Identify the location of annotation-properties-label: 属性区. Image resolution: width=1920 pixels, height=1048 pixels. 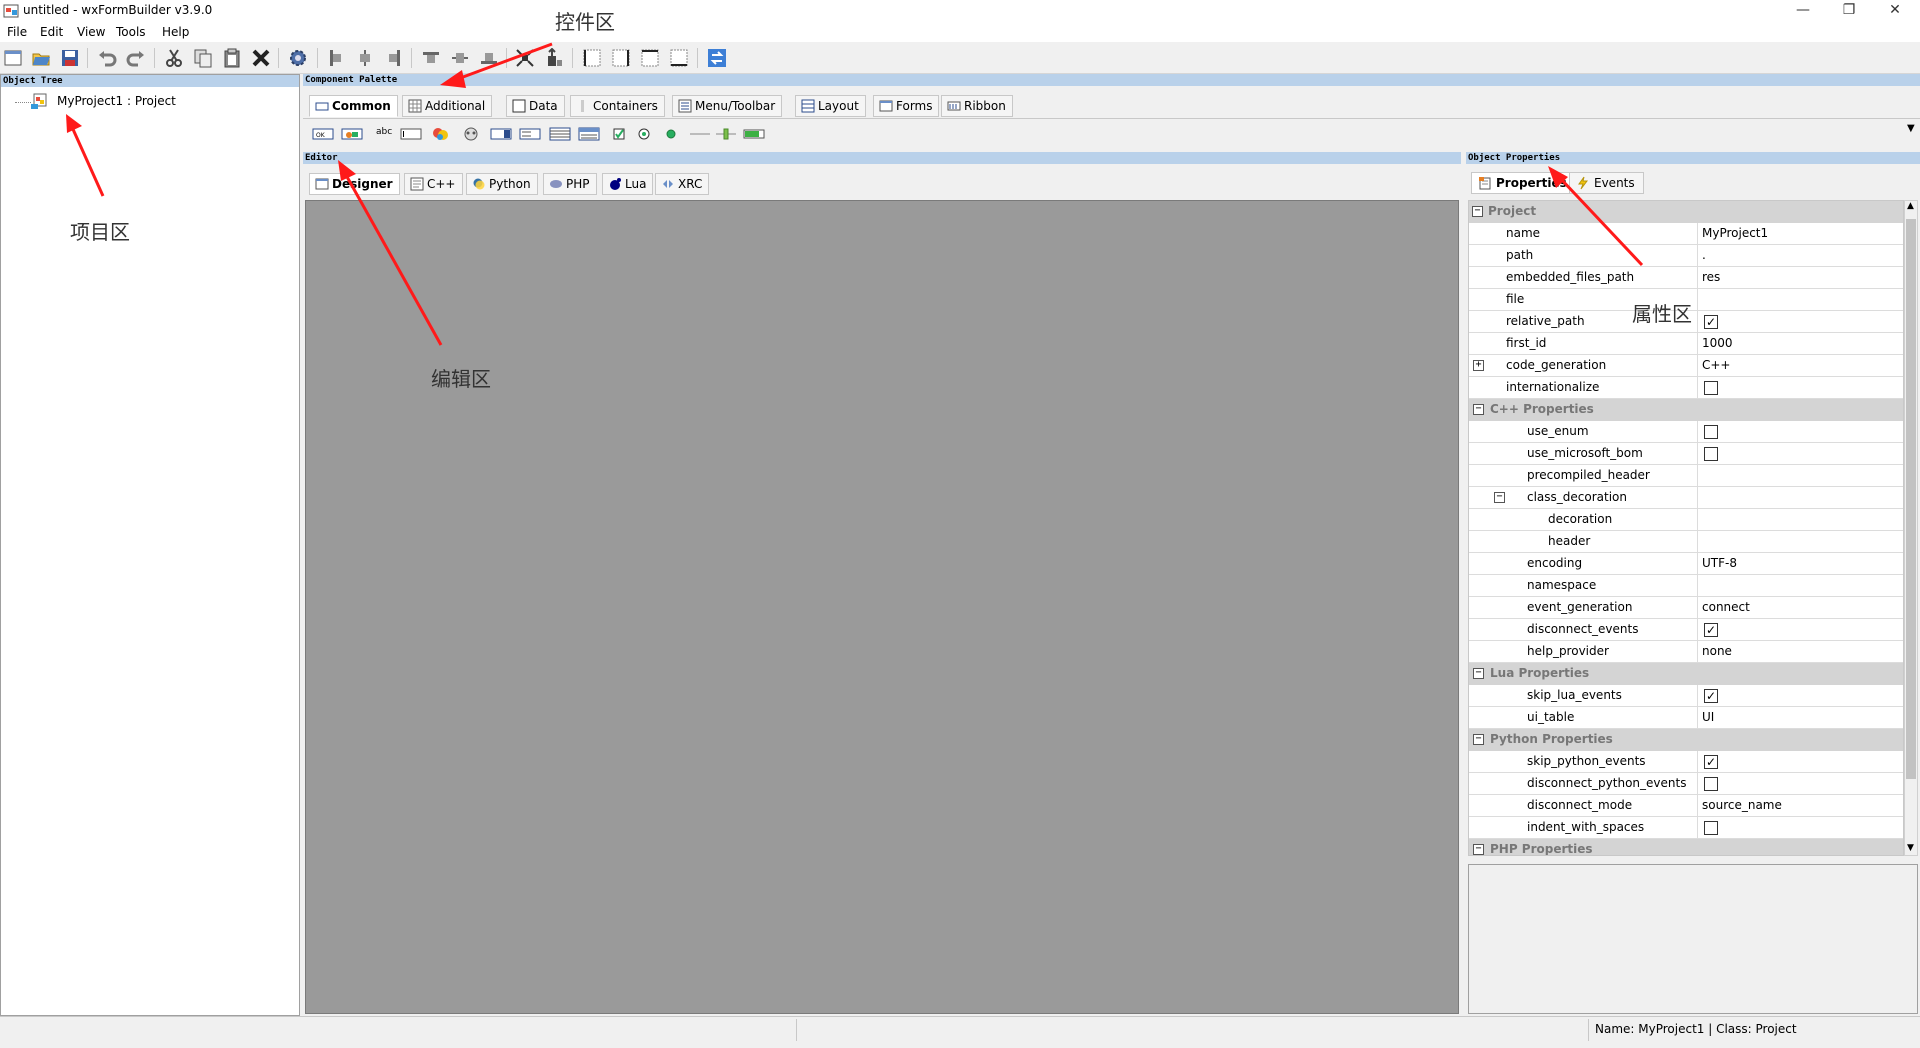
(1662, 314).